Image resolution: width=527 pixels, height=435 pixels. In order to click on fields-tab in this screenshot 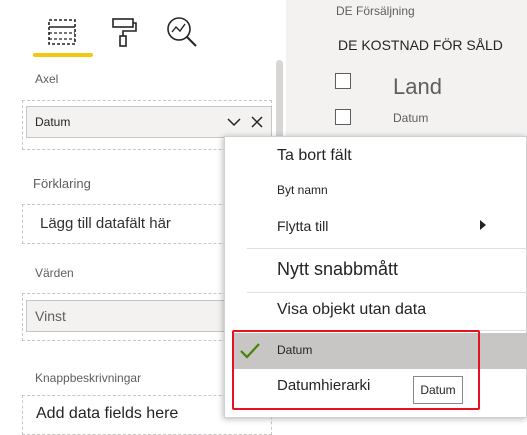, I will do `click(62, 32)`.